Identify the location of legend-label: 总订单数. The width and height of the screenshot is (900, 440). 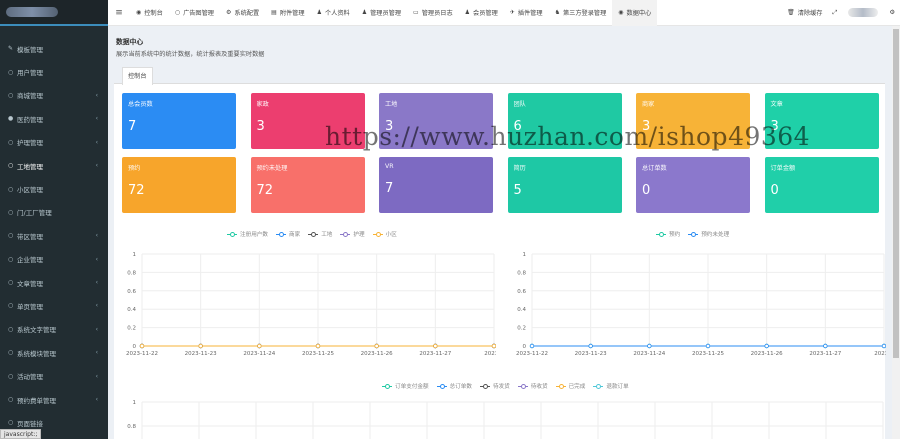
(460, 387).